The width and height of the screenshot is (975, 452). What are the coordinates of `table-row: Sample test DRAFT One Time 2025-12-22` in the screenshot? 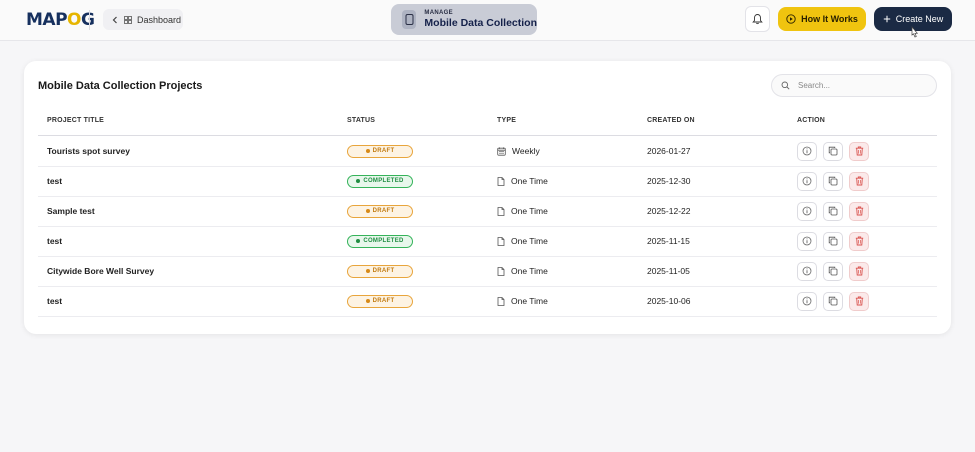 It's located at (487, 211).